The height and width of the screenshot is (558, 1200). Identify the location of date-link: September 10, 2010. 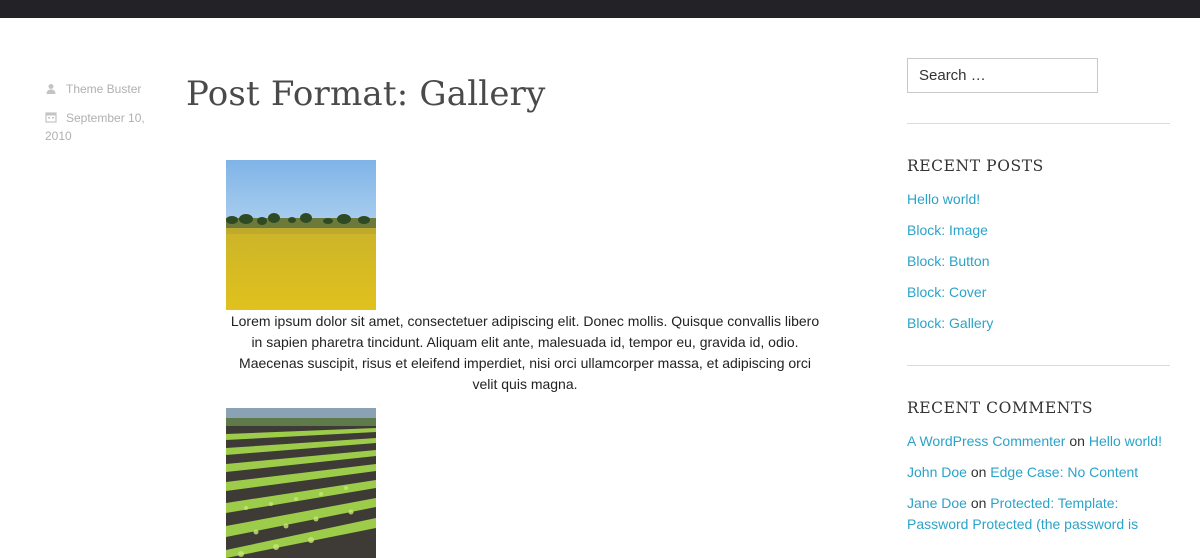
(95, 127).